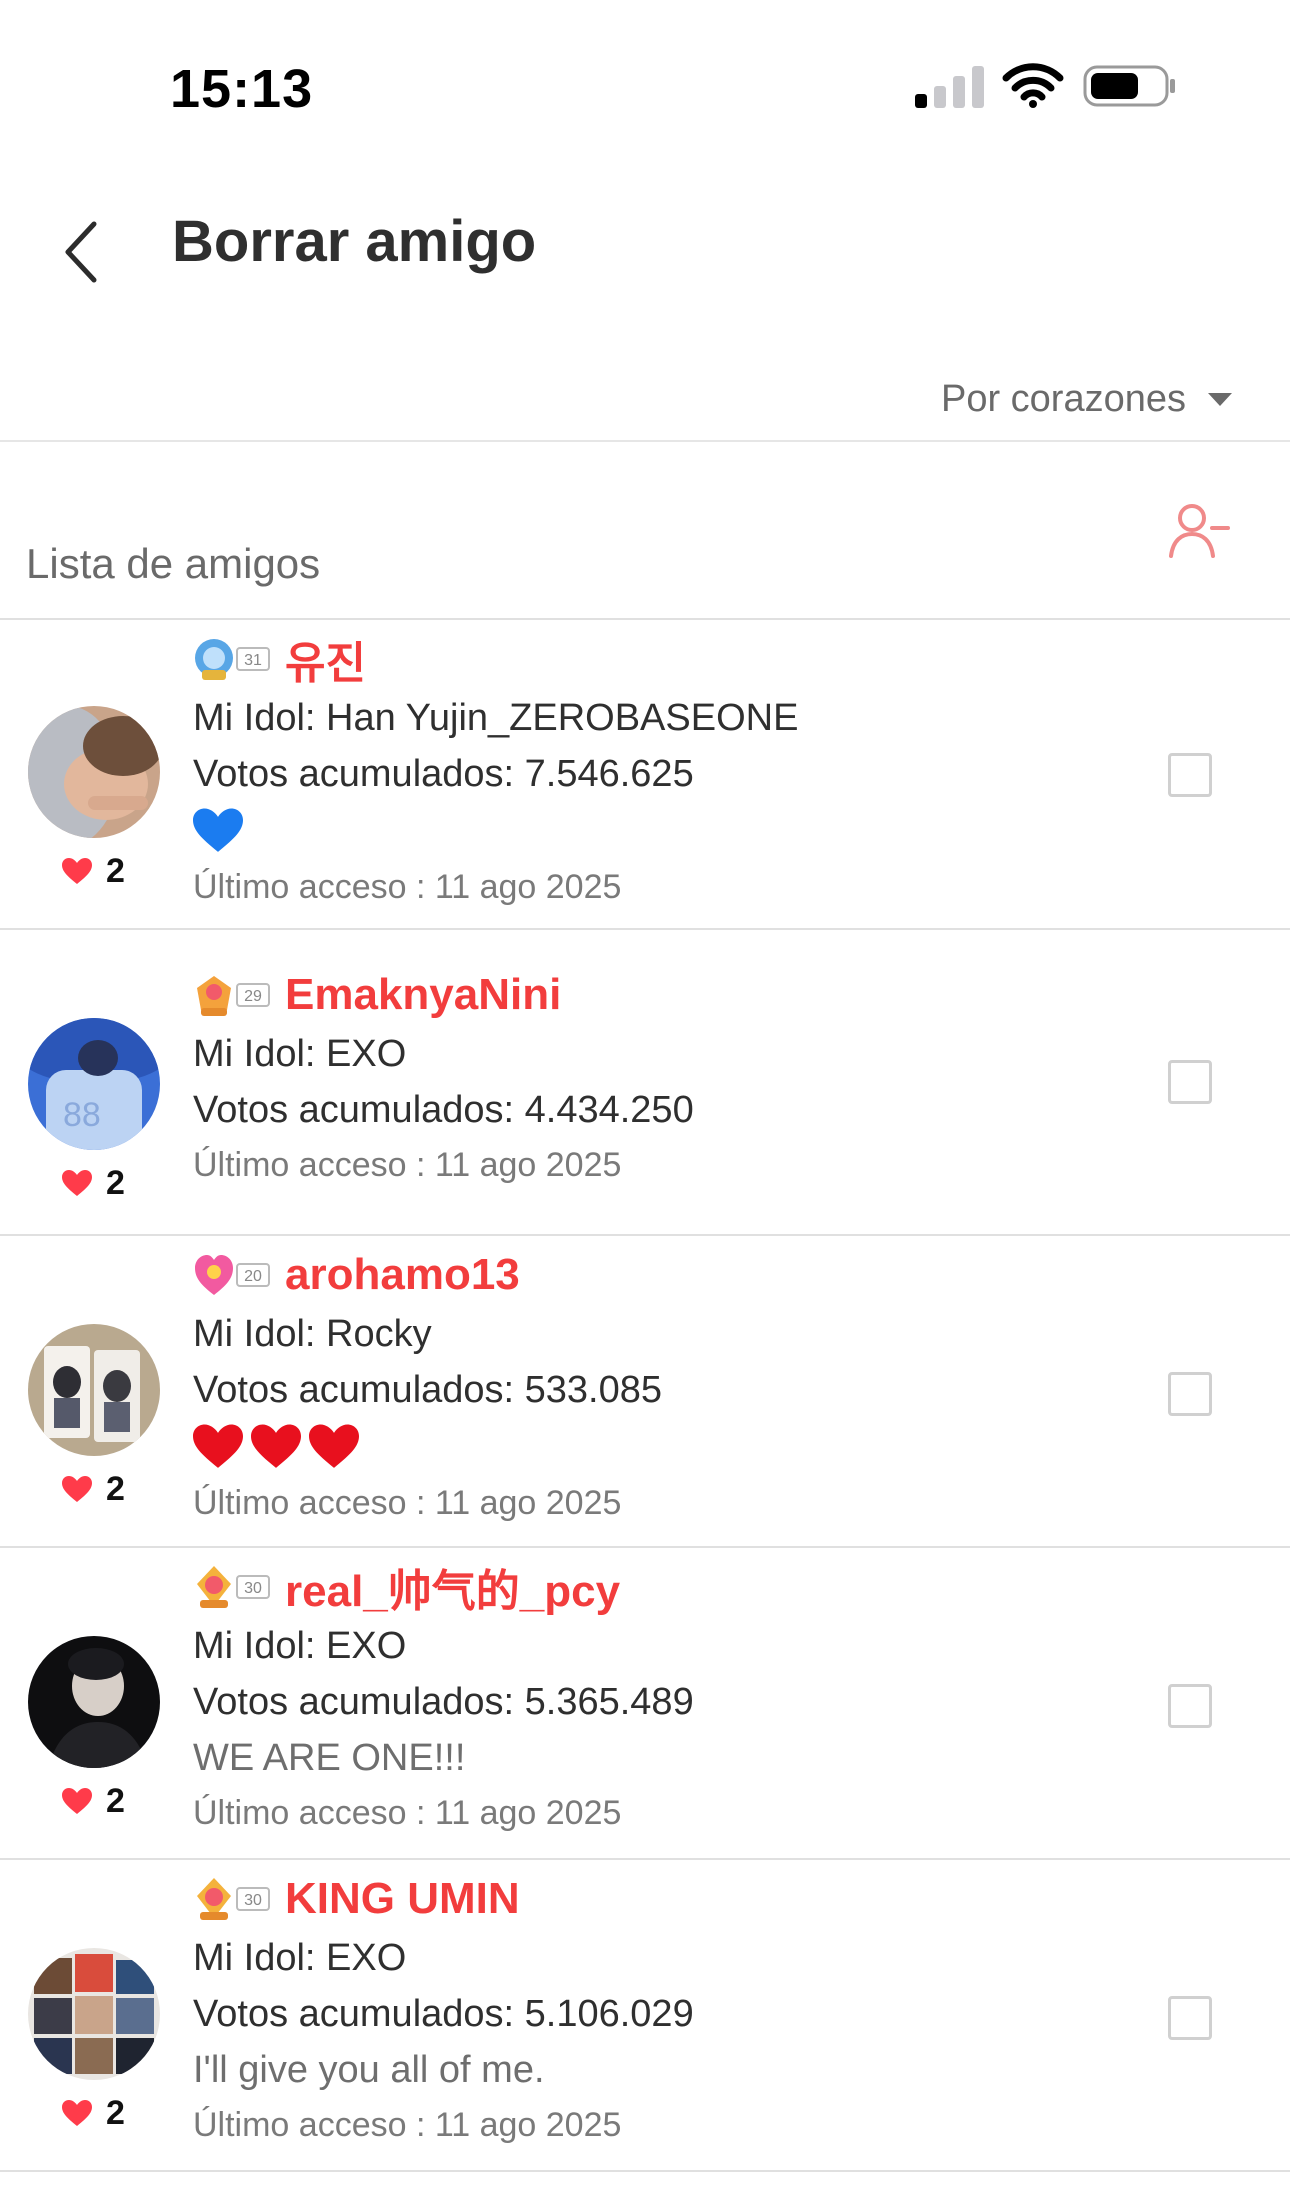 This screenshot has height=2195, width=1290. What do you see at coordinates (496, 718) in the screenshot?
I see `friend-idol: Mi Idol: Han Yujin_ZEROBASEONE` at bounding box center [496, 718].